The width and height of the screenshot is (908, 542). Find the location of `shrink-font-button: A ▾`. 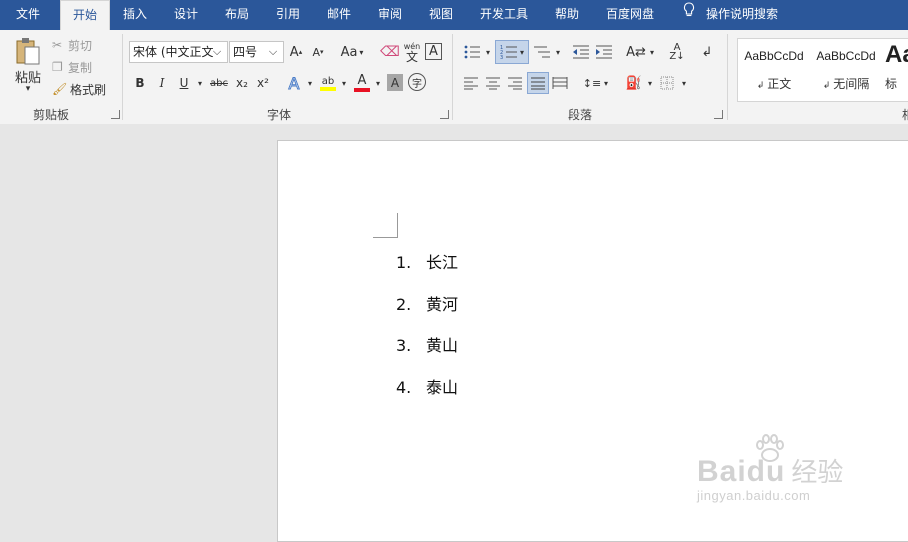

shrink-font-button: A ▾ is located at coordinates (318, 52).